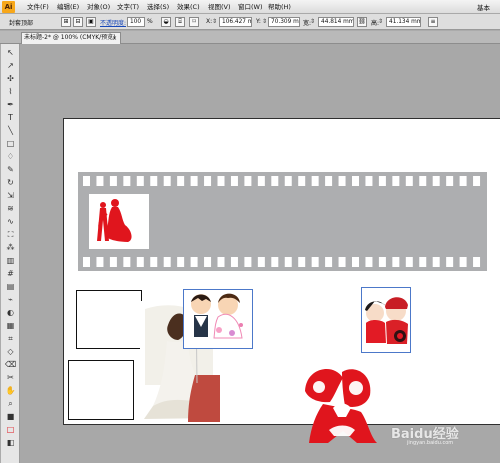 The height and width of the screenshot is (463, 500). Describe the element at coordinates (10, 442) in the screenshot. I see `color-mode-icon: ◧` at that location.